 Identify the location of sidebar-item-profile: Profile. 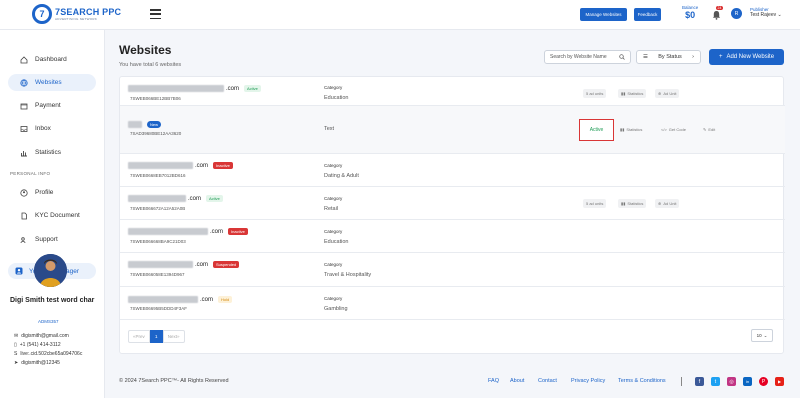
(52, 192).